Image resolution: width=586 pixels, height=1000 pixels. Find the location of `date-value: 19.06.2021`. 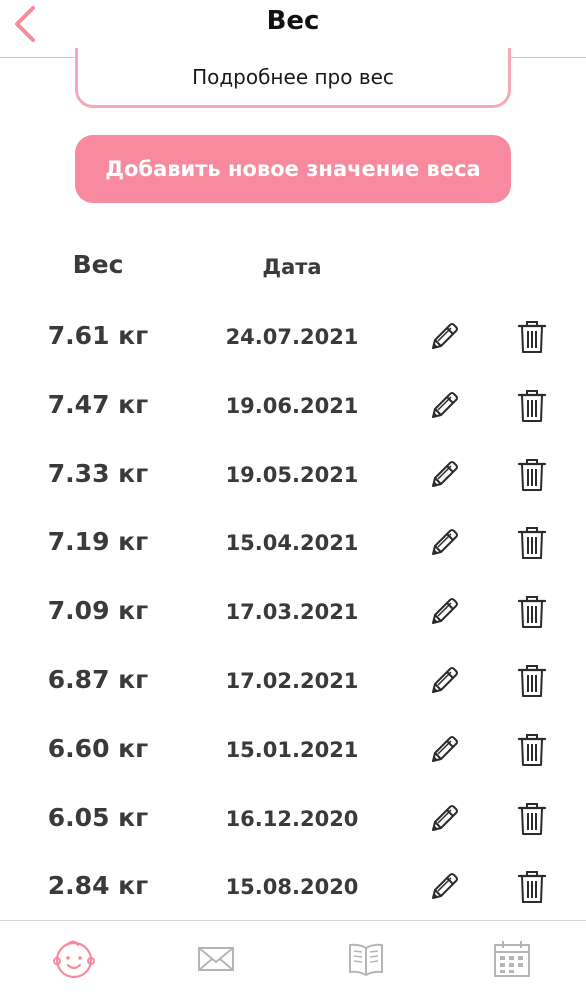

date-value: 19.06.2021 is located at coordinates (292, 405).